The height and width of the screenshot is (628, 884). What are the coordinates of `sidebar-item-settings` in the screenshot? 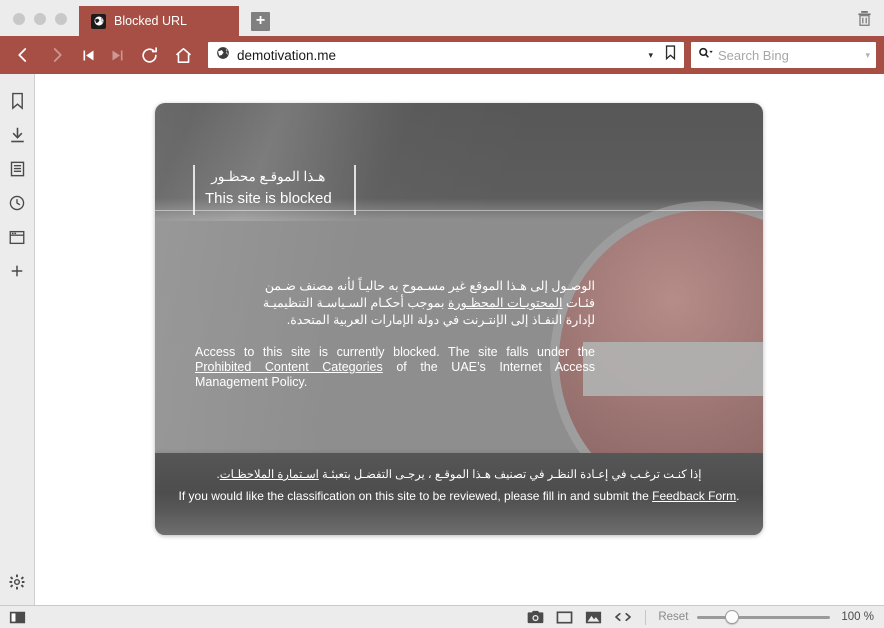 It's located at (17, 588).